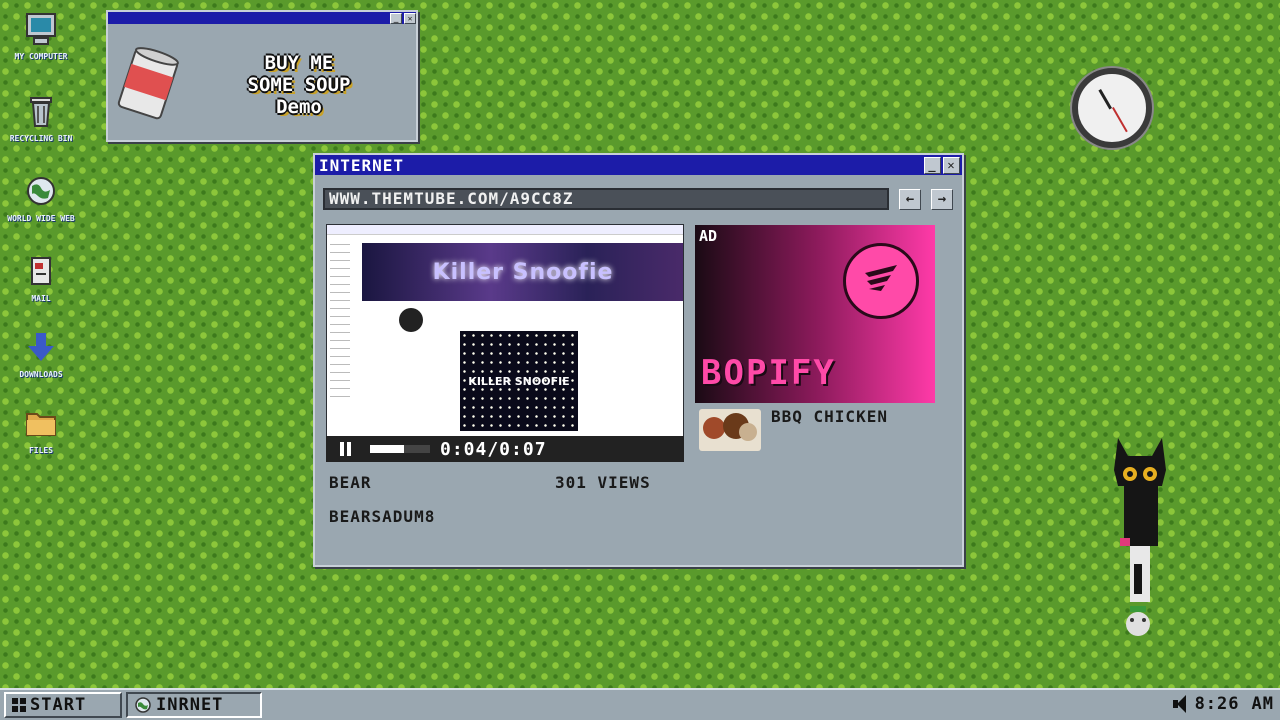  Describe the element at coordinates (41, 347) in the screenshot. I see `download-icon` at that location.